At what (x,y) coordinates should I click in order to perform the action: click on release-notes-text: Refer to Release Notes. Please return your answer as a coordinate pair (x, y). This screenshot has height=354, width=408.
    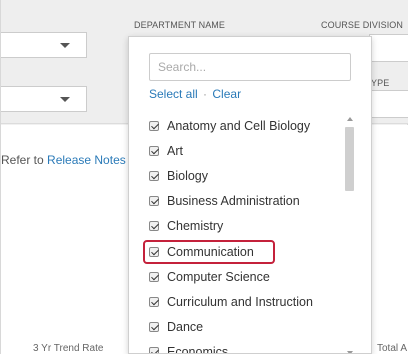
    Looking at the image, I should click on (63, 160).